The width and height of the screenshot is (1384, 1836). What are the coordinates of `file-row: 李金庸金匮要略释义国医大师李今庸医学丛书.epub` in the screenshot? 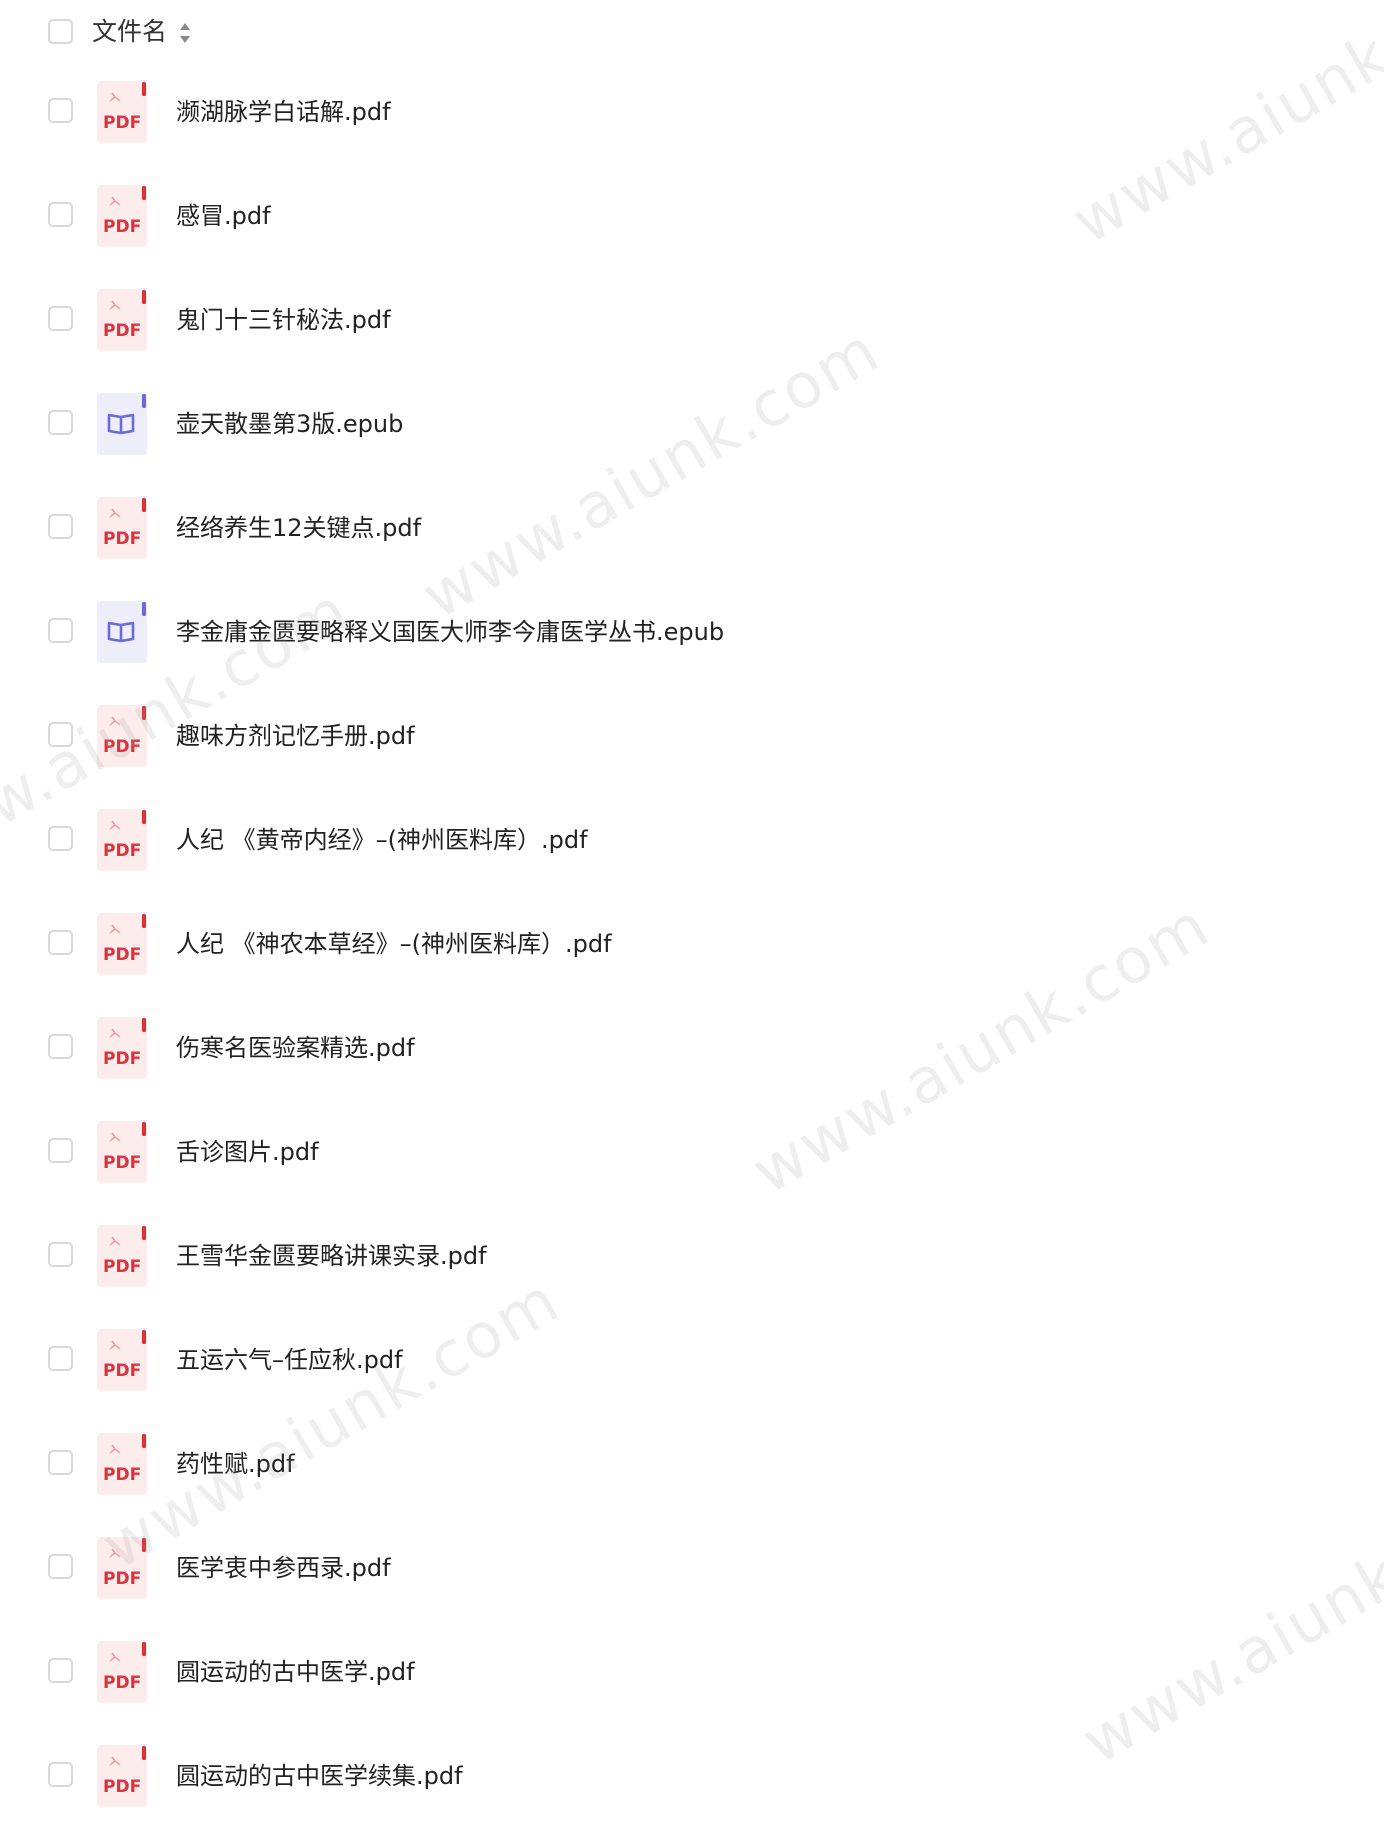 It's located at (692, 640).